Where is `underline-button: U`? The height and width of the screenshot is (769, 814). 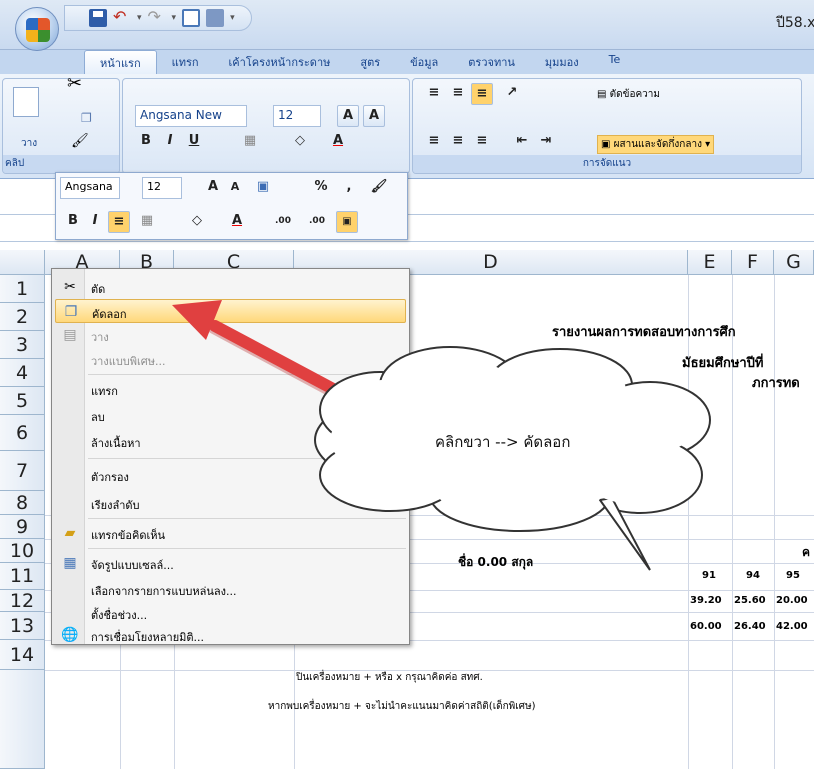 underline-button: U is located at coordinates (194, 142).